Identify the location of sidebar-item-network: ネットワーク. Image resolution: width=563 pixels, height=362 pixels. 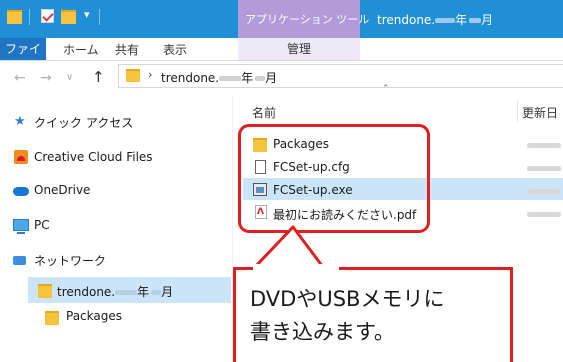
(70, 260).